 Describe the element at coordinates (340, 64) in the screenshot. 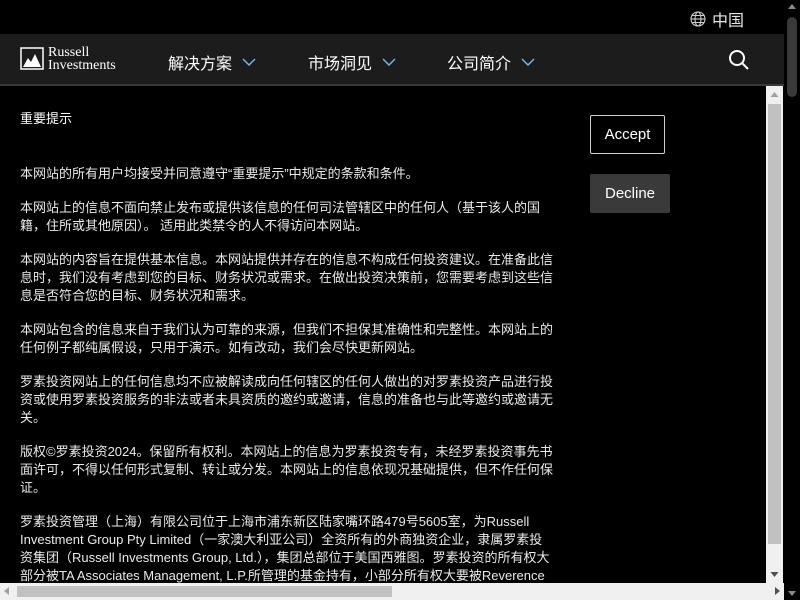

I see `nav-item-label: 市场洞见` at that location.